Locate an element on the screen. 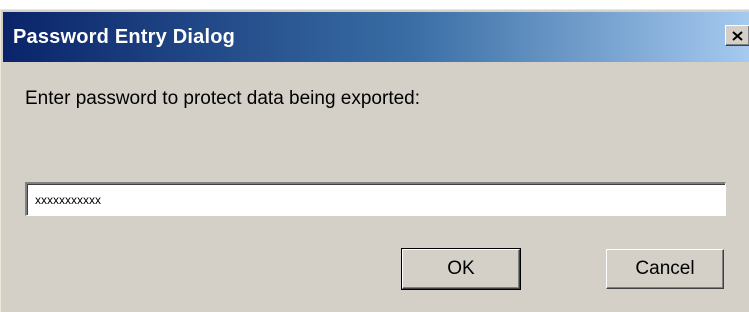  ok-button: OK is located at coordinates (461, 269).